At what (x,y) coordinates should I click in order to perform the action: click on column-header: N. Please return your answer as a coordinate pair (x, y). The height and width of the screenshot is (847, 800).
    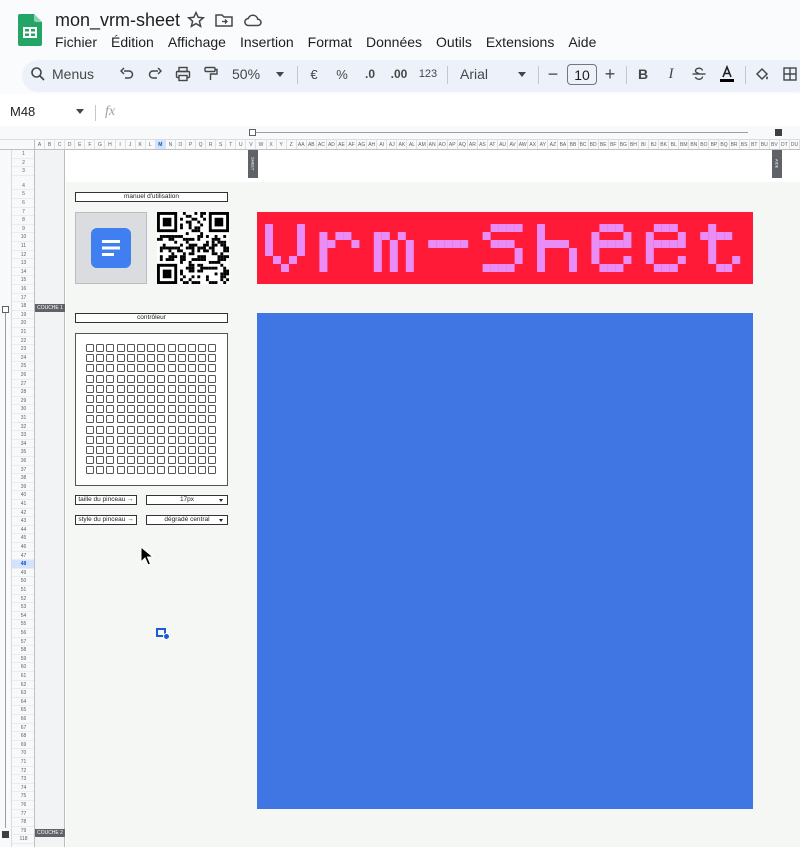
    Looking at the image, I should click on (171, 144).